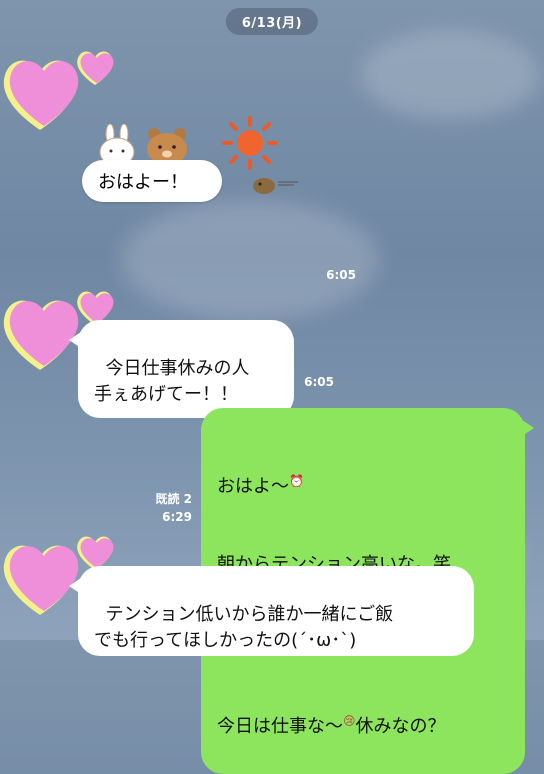 This screenshot has width=544, height=774. Describe the element at coordinates (177, 517) in the screenshot. I see `message-time: 6:29` at that location.